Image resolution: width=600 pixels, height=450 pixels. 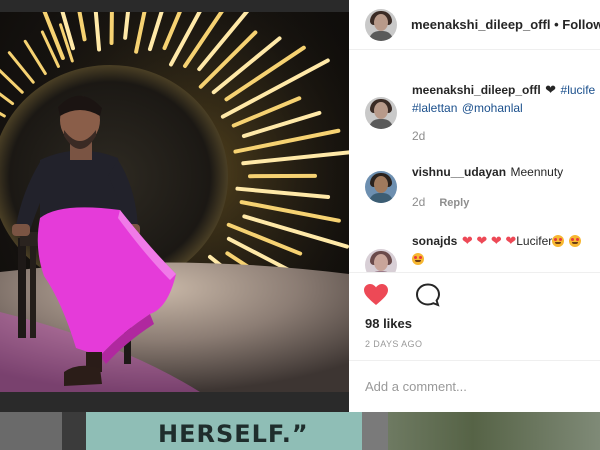 What do you see at coordinates (428, 295) in the screenshot?
I see `comment-bubble-icon` at bounding box center [428, 295].